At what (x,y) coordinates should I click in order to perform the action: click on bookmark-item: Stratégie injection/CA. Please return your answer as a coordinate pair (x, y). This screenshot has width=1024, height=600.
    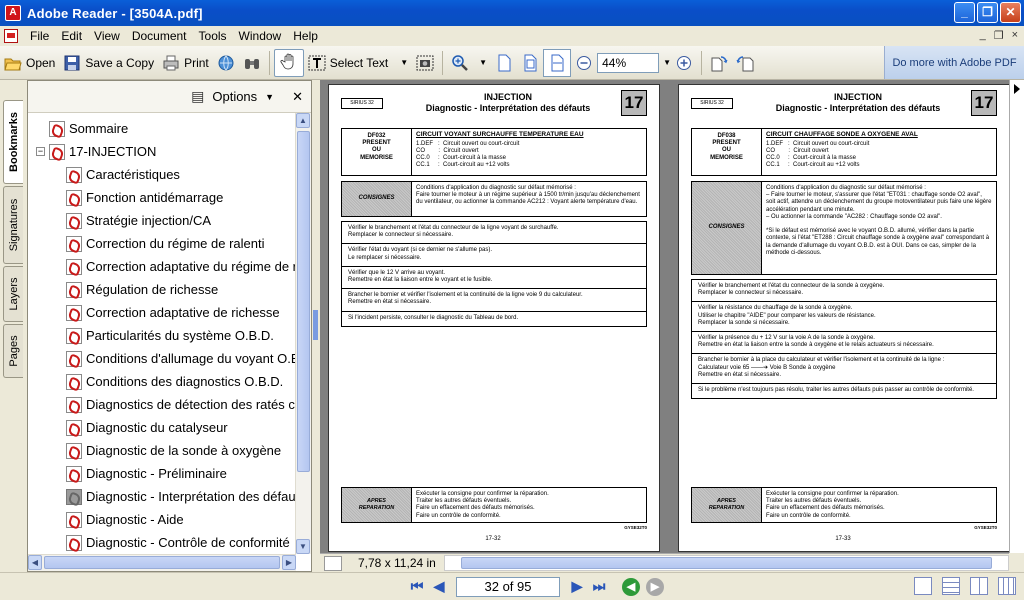
    Looking at the image, I should click on (138, 220).